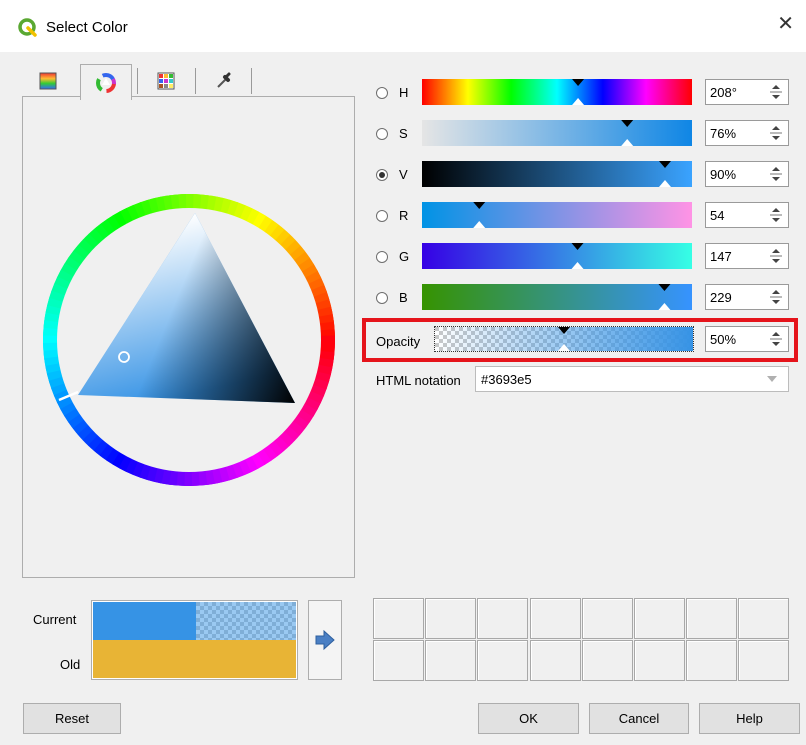  Describe the element at coordinates (70, 664) in the screenshot. I see `old-label: Old` at that location.